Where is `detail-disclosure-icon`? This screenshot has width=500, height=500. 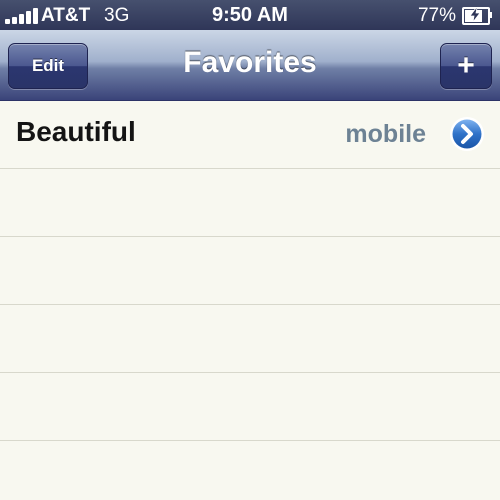 detail-disclosure-icon is located at coordinates (467, 134).